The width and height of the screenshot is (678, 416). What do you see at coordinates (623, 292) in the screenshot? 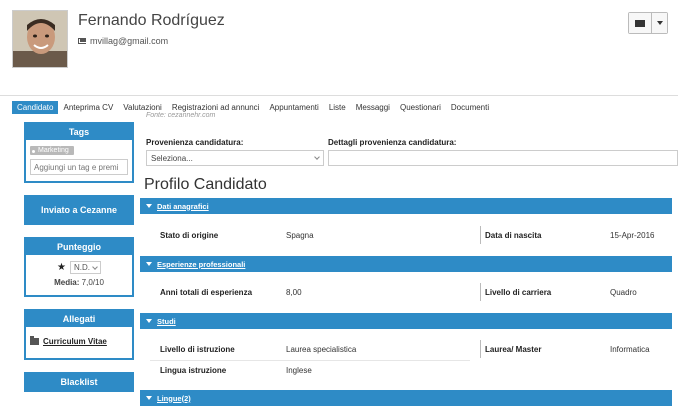
I see `field-value: Quadro` at bounding box center [623, 292].